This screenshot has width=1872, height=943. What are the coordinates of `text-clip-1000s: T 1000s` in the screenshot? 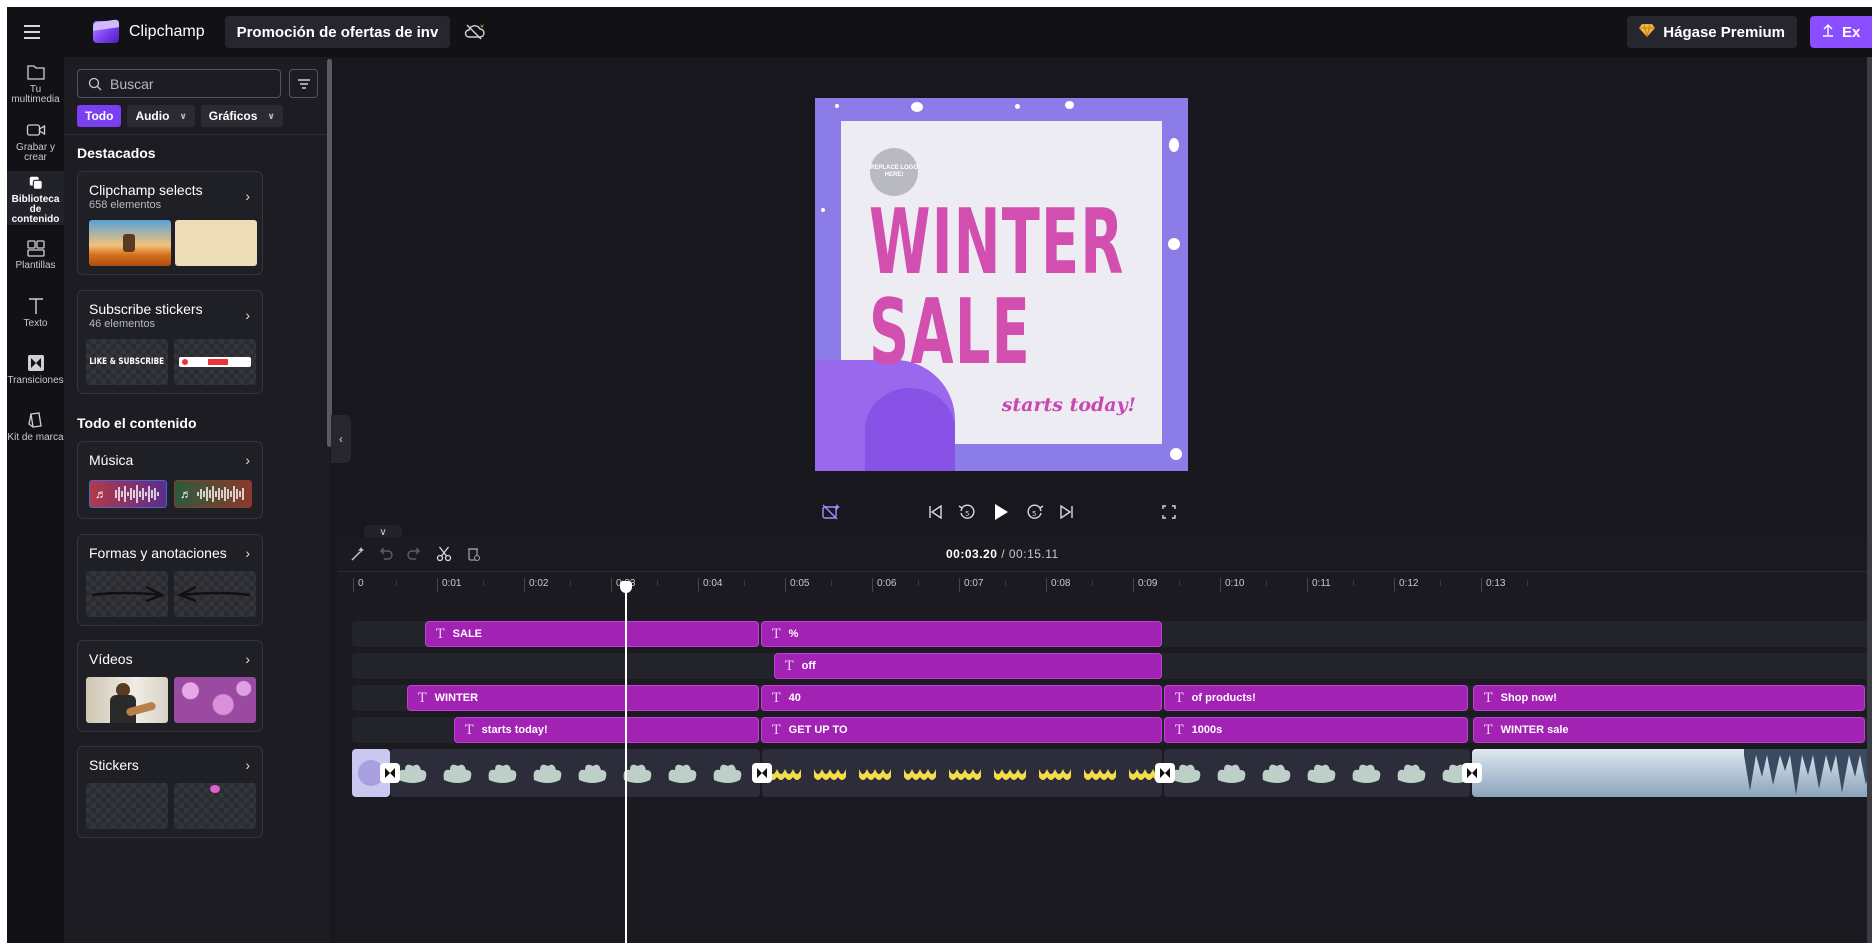 It's located at (1316, 730).